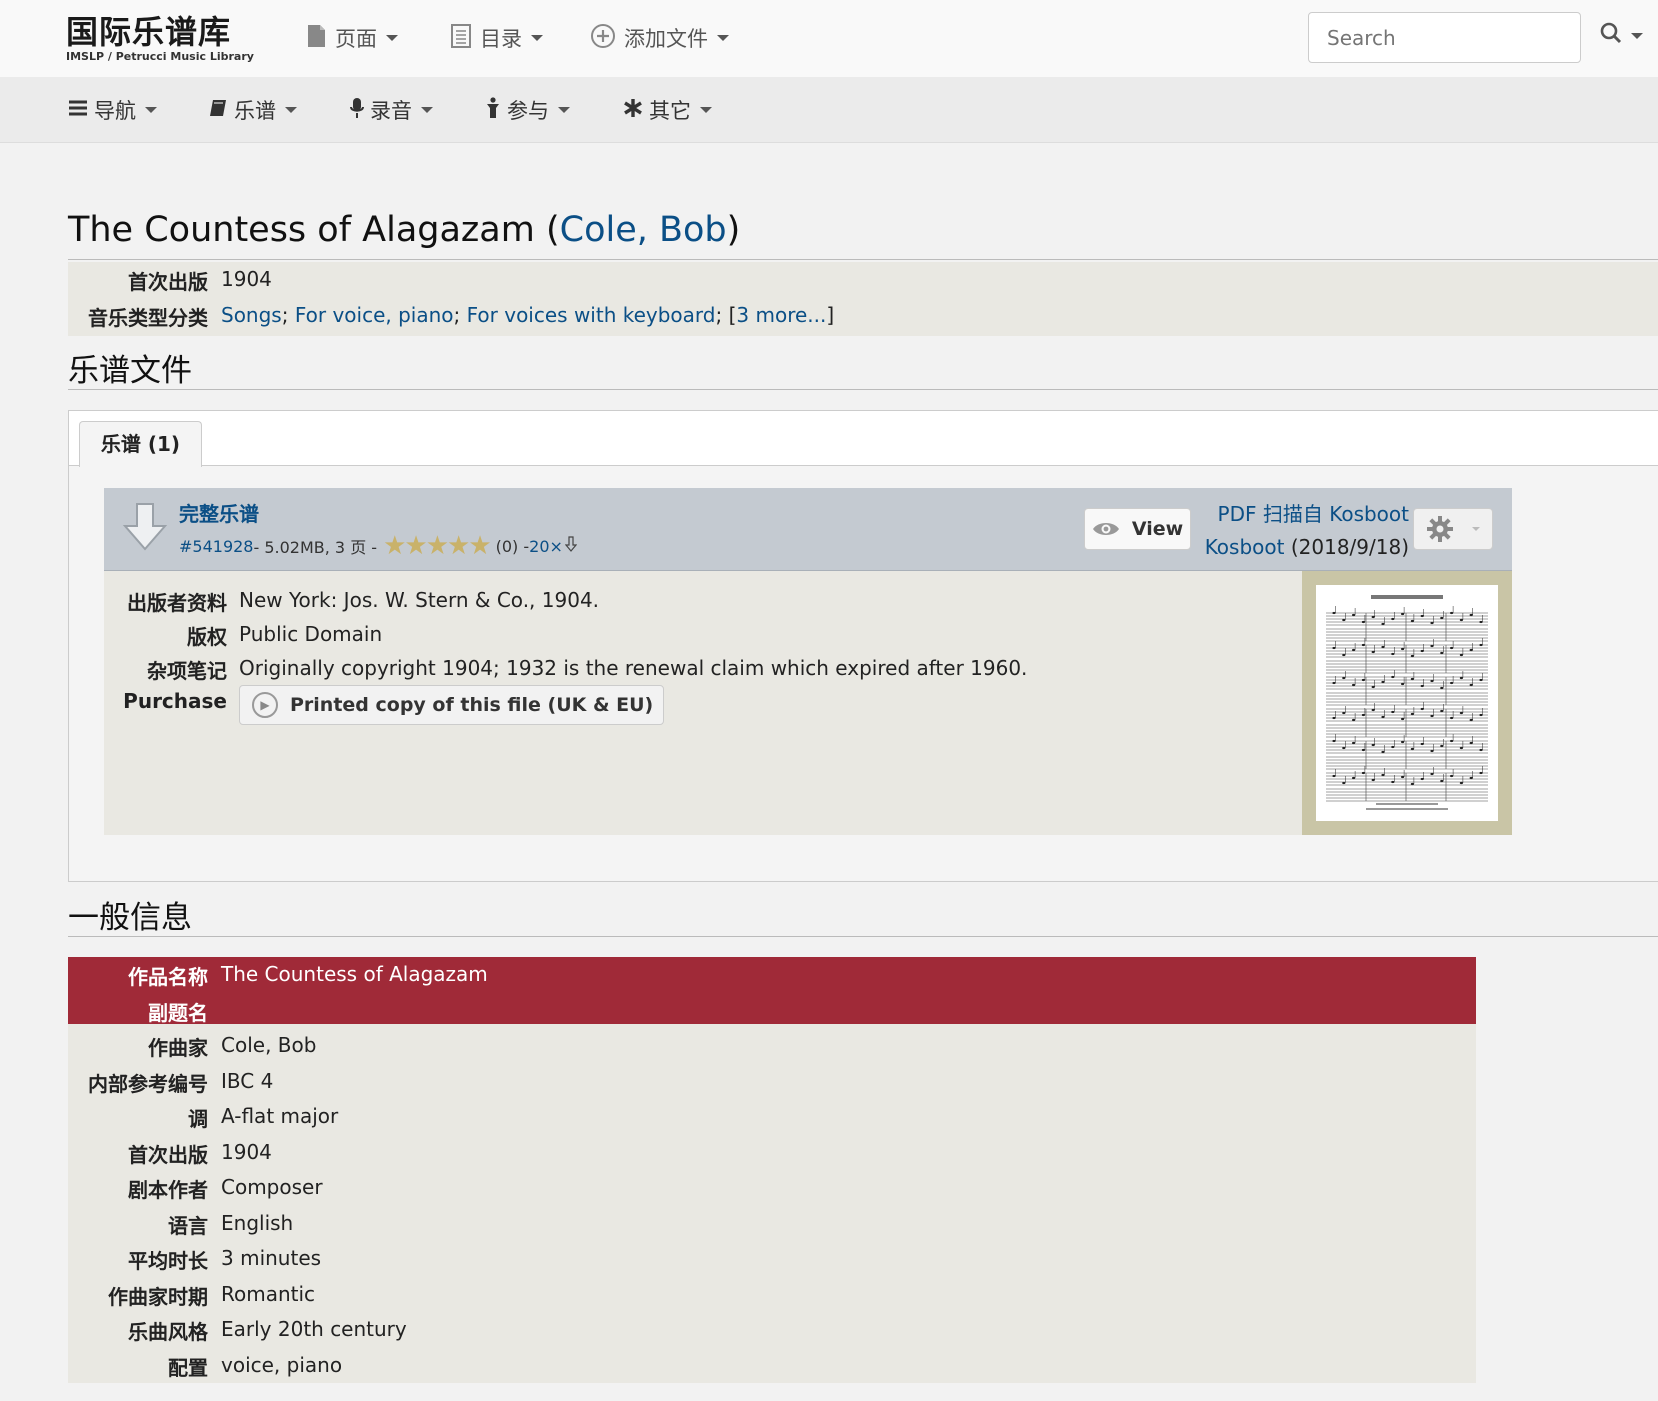 This screenshot has width=1658, height=1401. I want to click on general-label: 作曲家, so click(178, 1048).